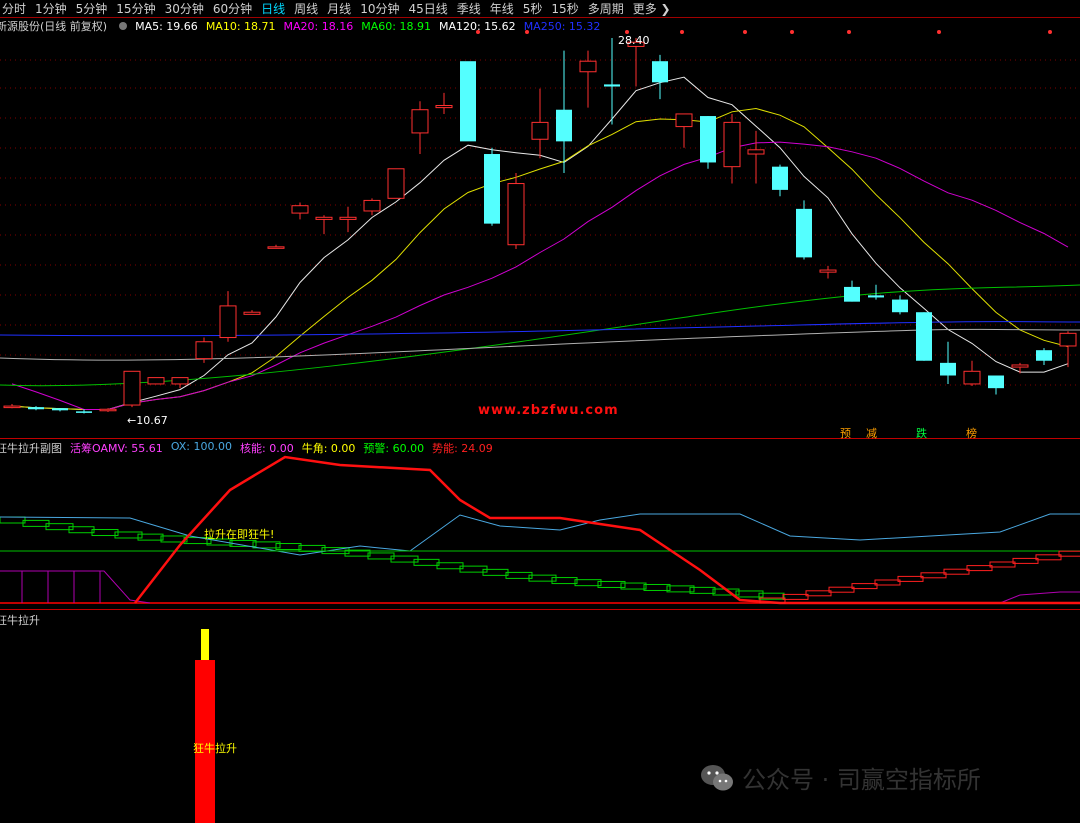 This screenshot has height=823, width=1080. What do you see at coordinates (548, 410) in the screenshot?
I see `watermark-url: www.zbzfwu.com` at bounding box center [548, 410].